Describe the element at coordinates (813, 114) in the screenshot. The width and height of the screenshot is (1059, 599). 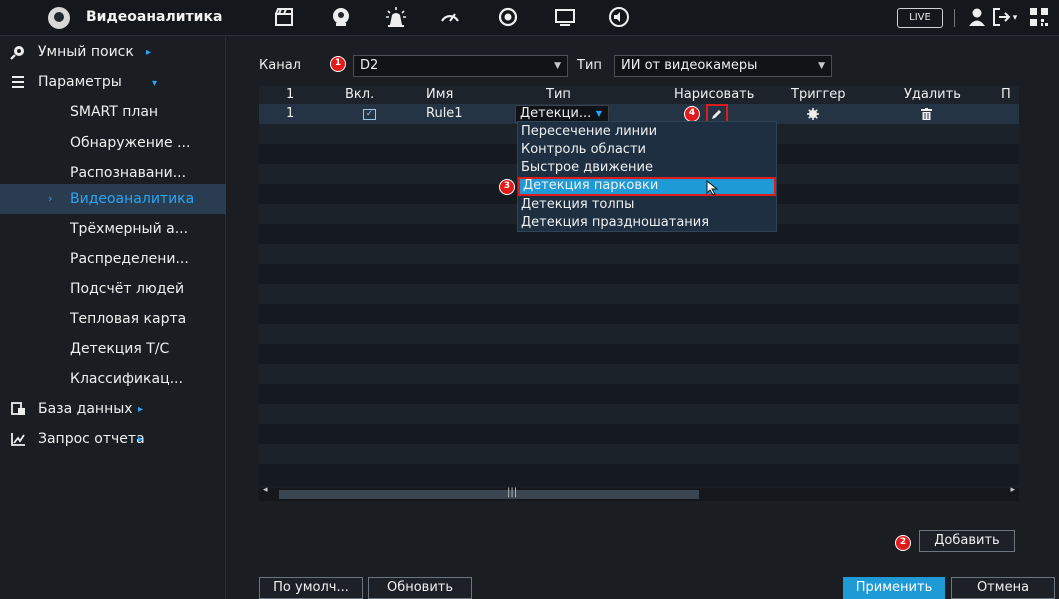
I see `gear-icon` at that location.